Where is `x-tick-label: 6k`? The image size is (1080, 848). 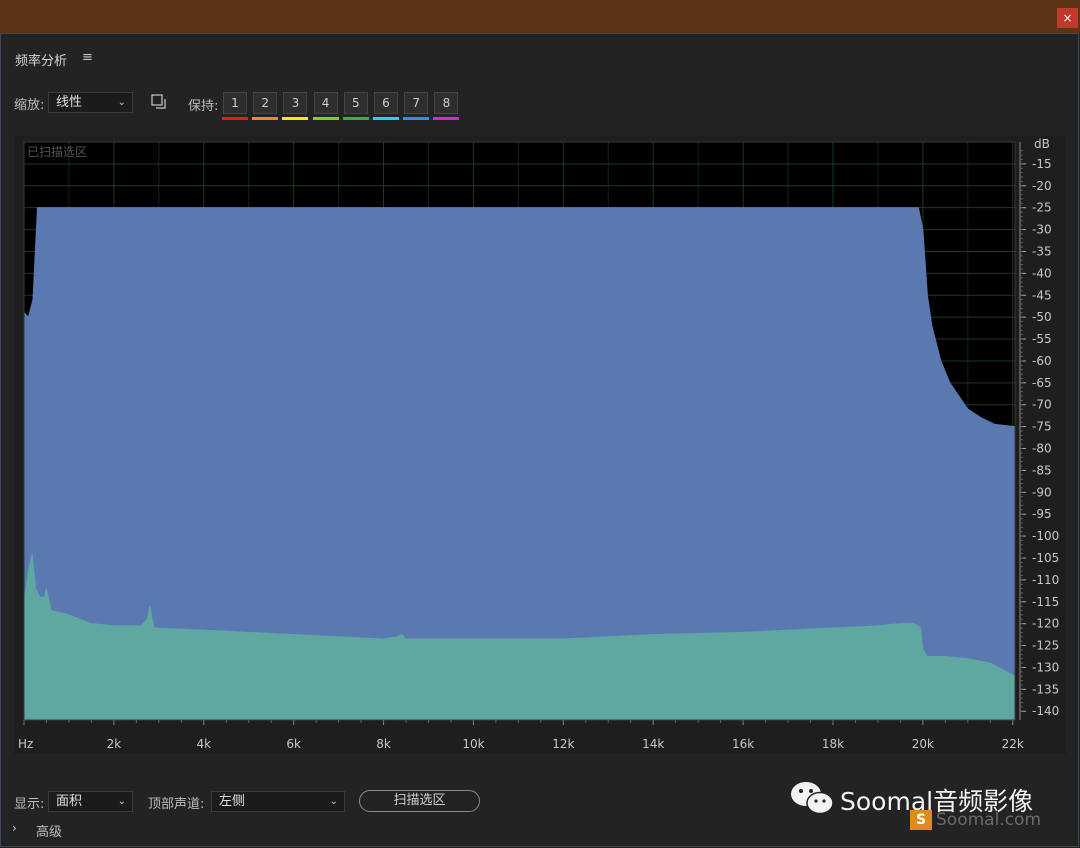 x-tick-label: 6k is located at coordinates (293, 744).